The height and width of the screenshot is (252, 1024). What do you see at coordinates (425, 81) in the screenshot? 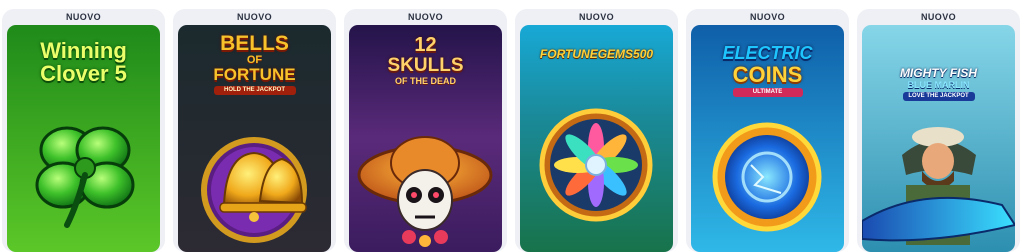
I see `game-title-line: OF THE DEAD` at bounding box center [425, 81].